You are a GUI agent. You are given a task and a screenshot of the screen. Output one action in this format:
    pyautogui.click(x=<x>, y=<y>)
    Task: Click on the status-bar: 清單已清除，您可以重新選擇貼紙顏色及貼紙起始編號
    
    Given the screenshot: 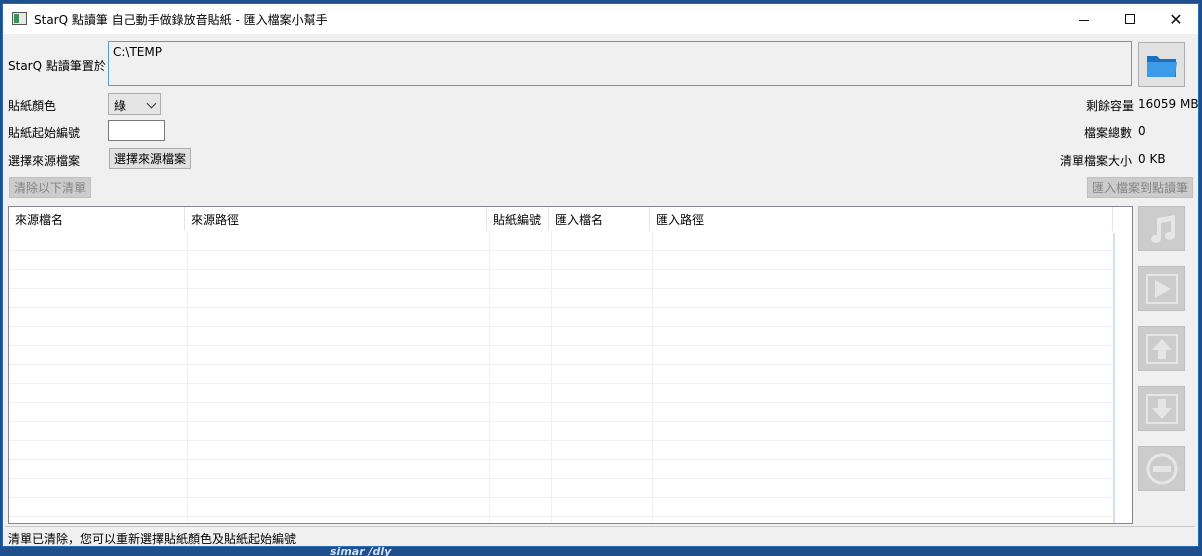 What is the action you would take?
    pyautogui.click(x=600, y=536)
    